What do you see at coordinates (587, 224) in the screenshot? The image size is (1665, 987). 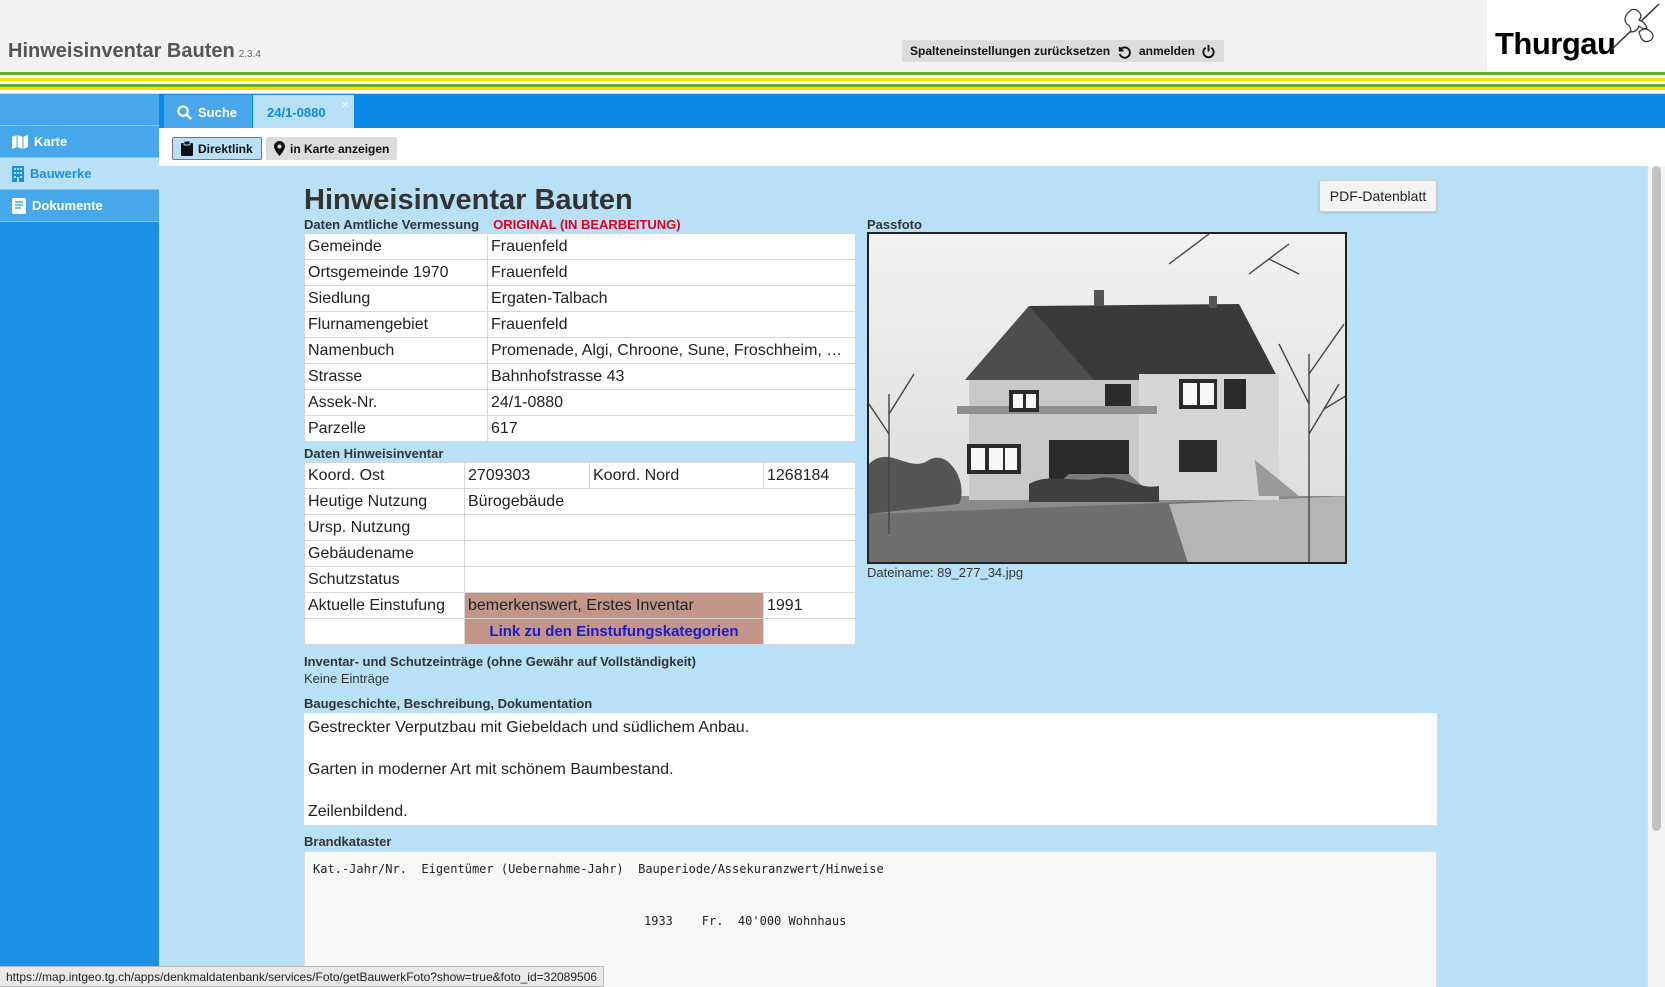 I see `status-badge: ORIGINAL (IN BEARBEITUNG)` at bounding box center [587, 224].